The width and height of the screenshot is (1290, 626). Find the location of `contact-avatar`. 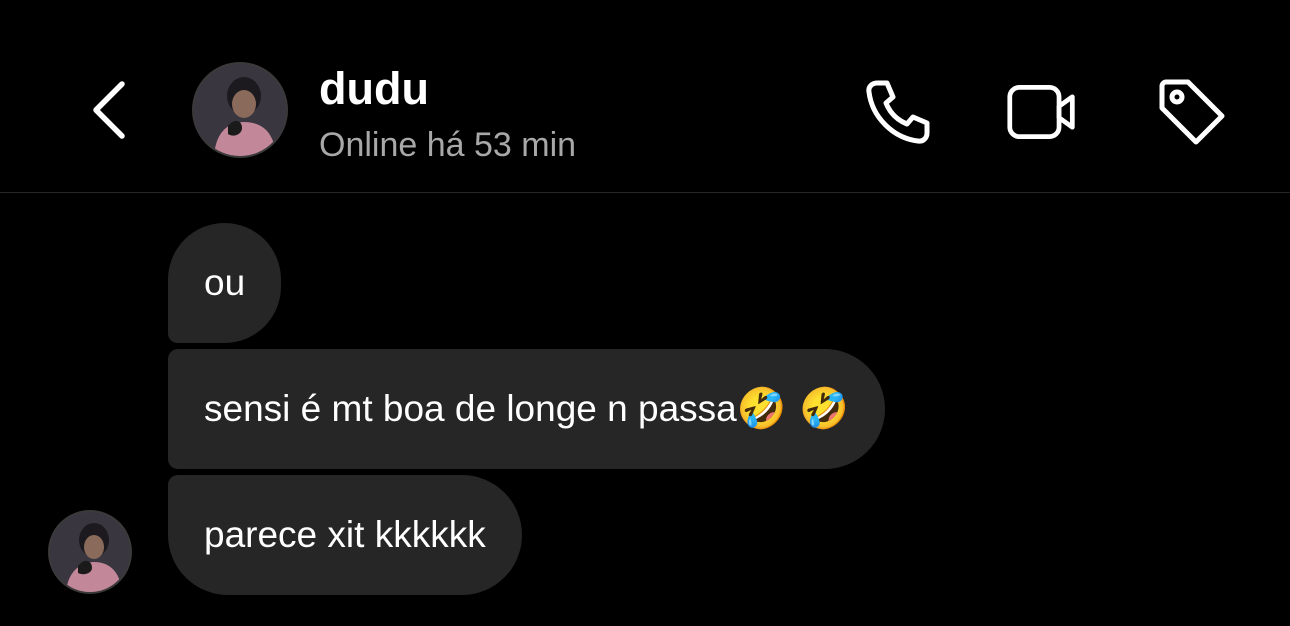

contact-avatar is located at coordinates (240, 110).